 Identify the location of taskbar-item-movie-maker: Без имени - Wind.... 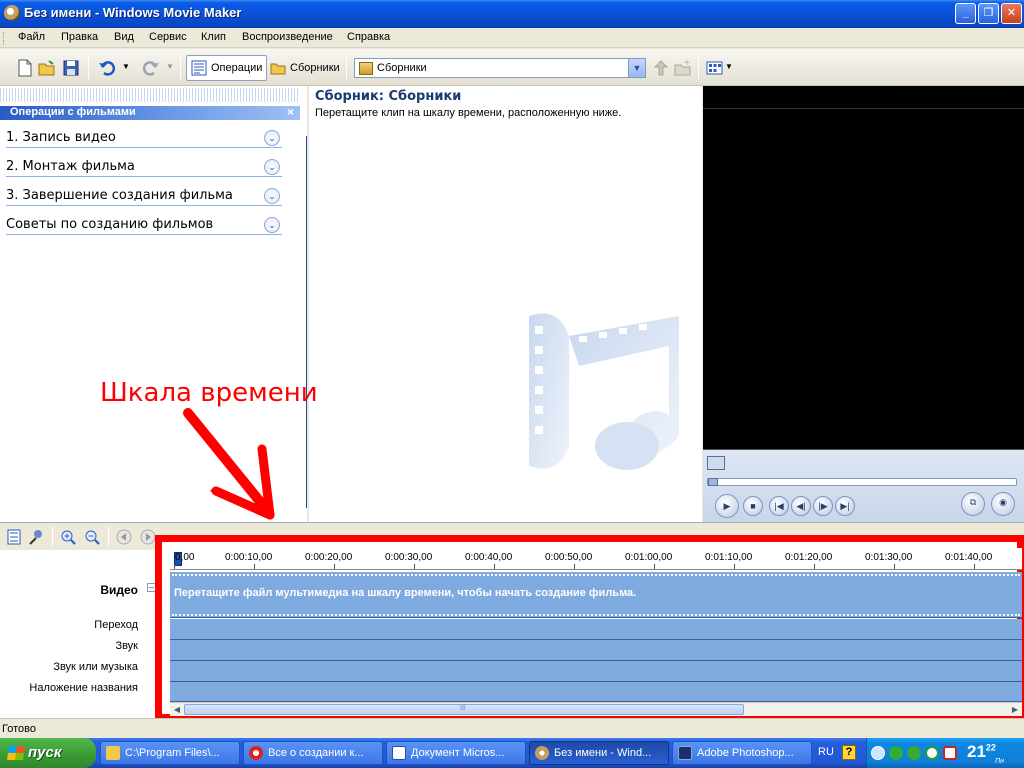
(599, 753).